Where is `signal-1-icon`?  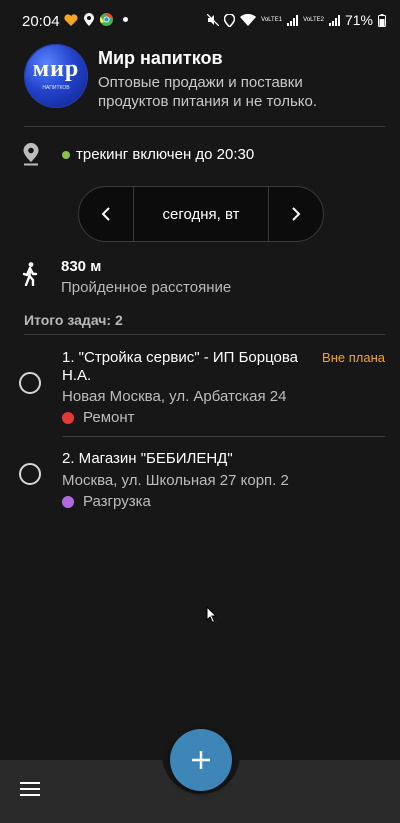 signal-1-icon is located at coordinates (293, 20).